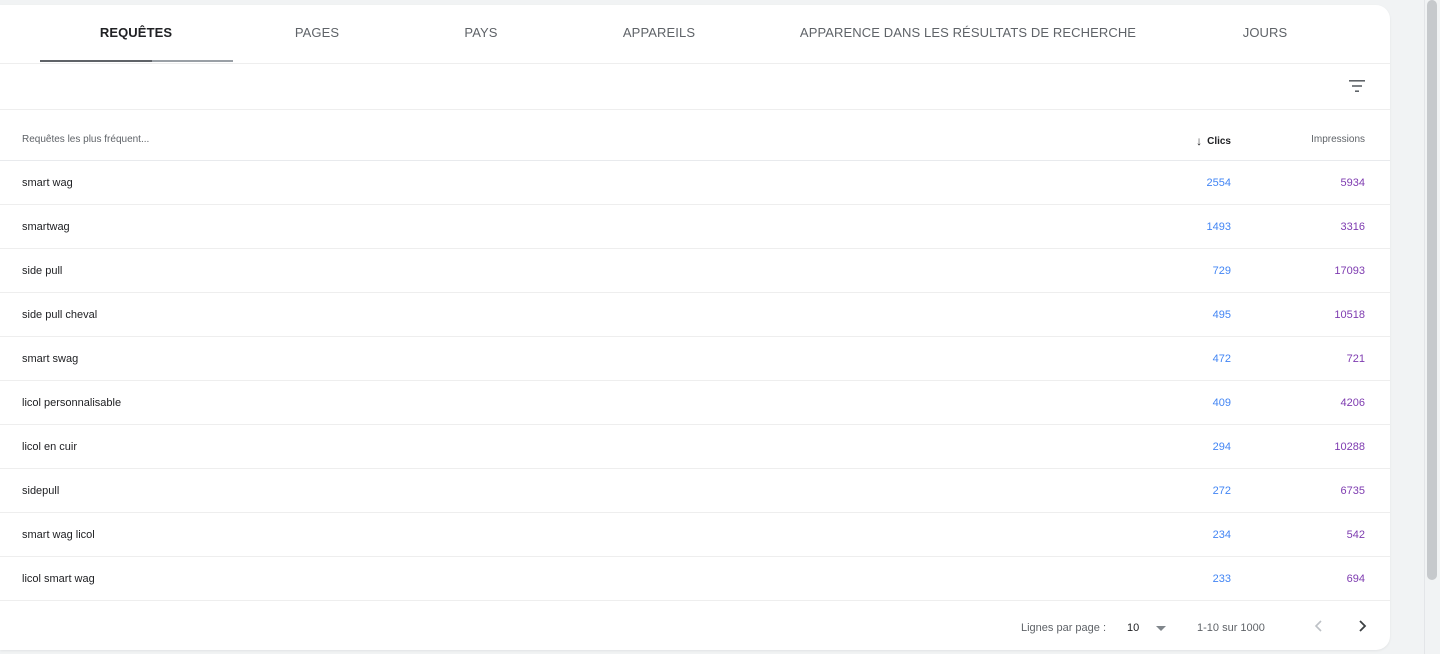  I want to click on table-row: licol en cuir 294 10288, so click(695, 447).